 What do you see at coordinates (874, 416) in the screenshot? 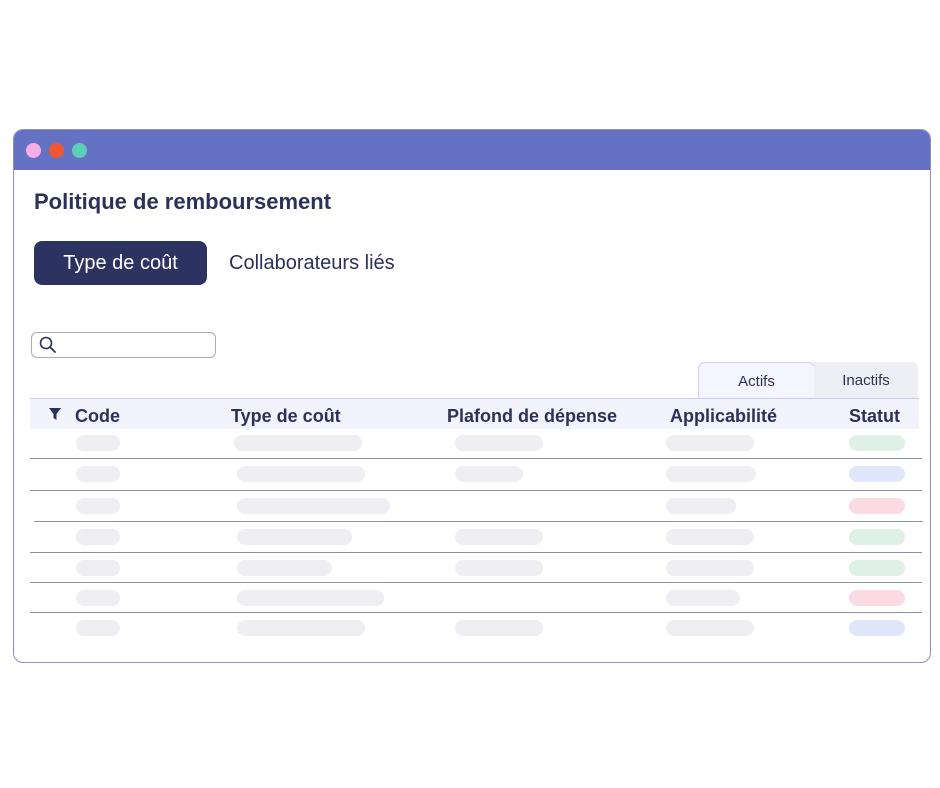
I see `column-header-statut: Statut` at bounding box center [874, 416].